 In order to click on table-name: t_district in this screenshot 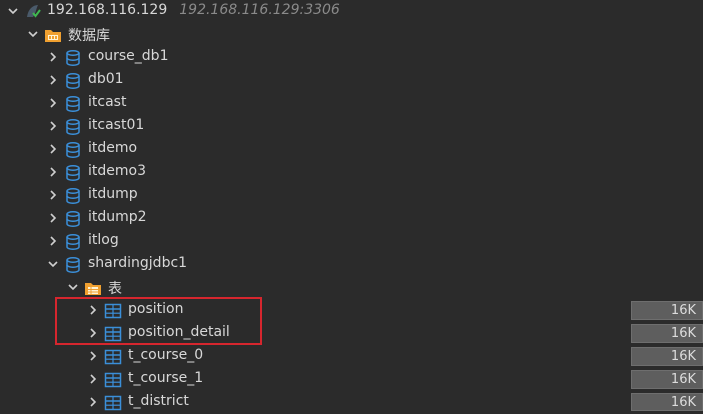, I will do `click(158, 401)`.